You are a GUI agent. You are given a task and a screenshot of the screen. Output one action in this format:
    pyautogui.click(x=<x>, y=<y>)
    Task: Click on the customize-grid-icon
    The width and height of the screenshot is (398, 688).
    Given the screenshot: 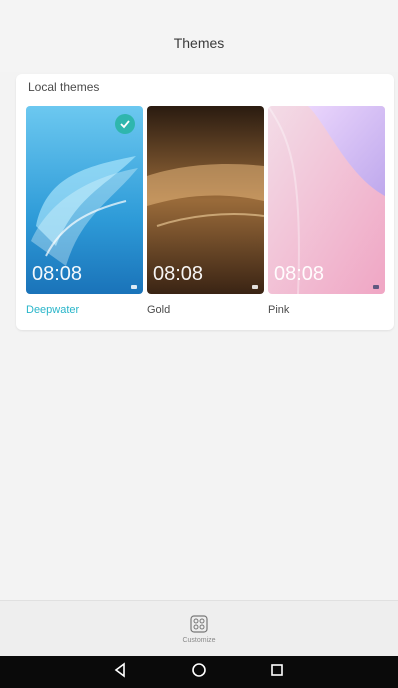 What is the action you would take?
    pyautogui.click(x=199, y=624)
    